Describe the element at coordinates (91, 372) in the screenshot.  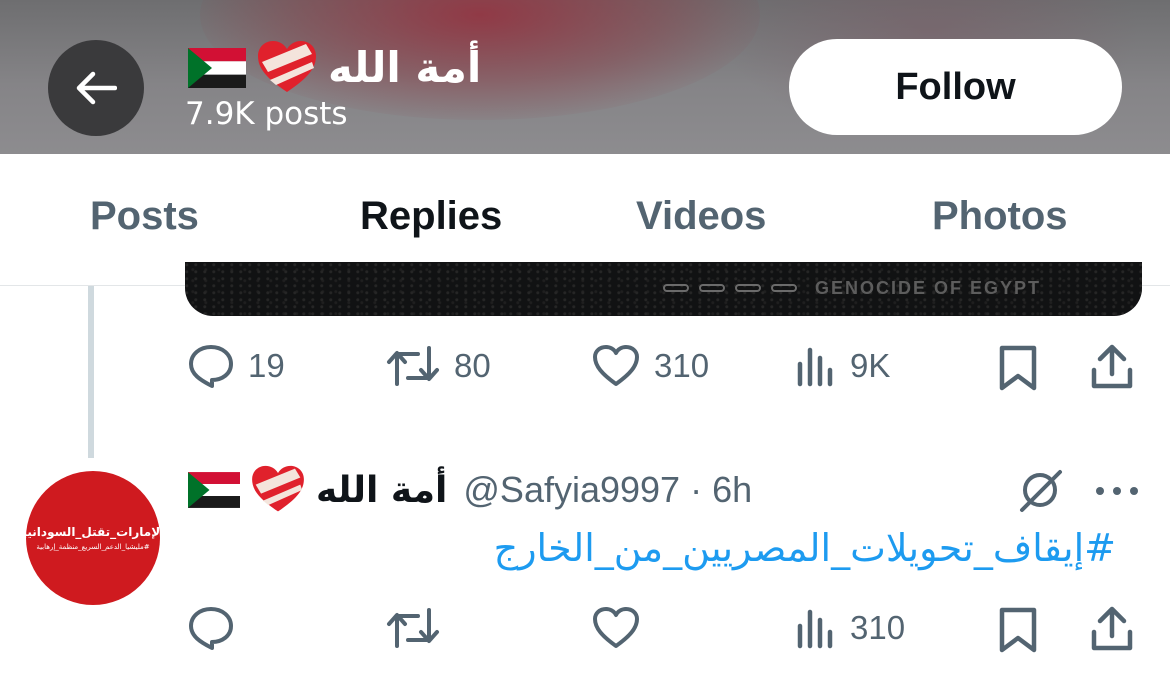
I see `thread-connector-line` at that location.